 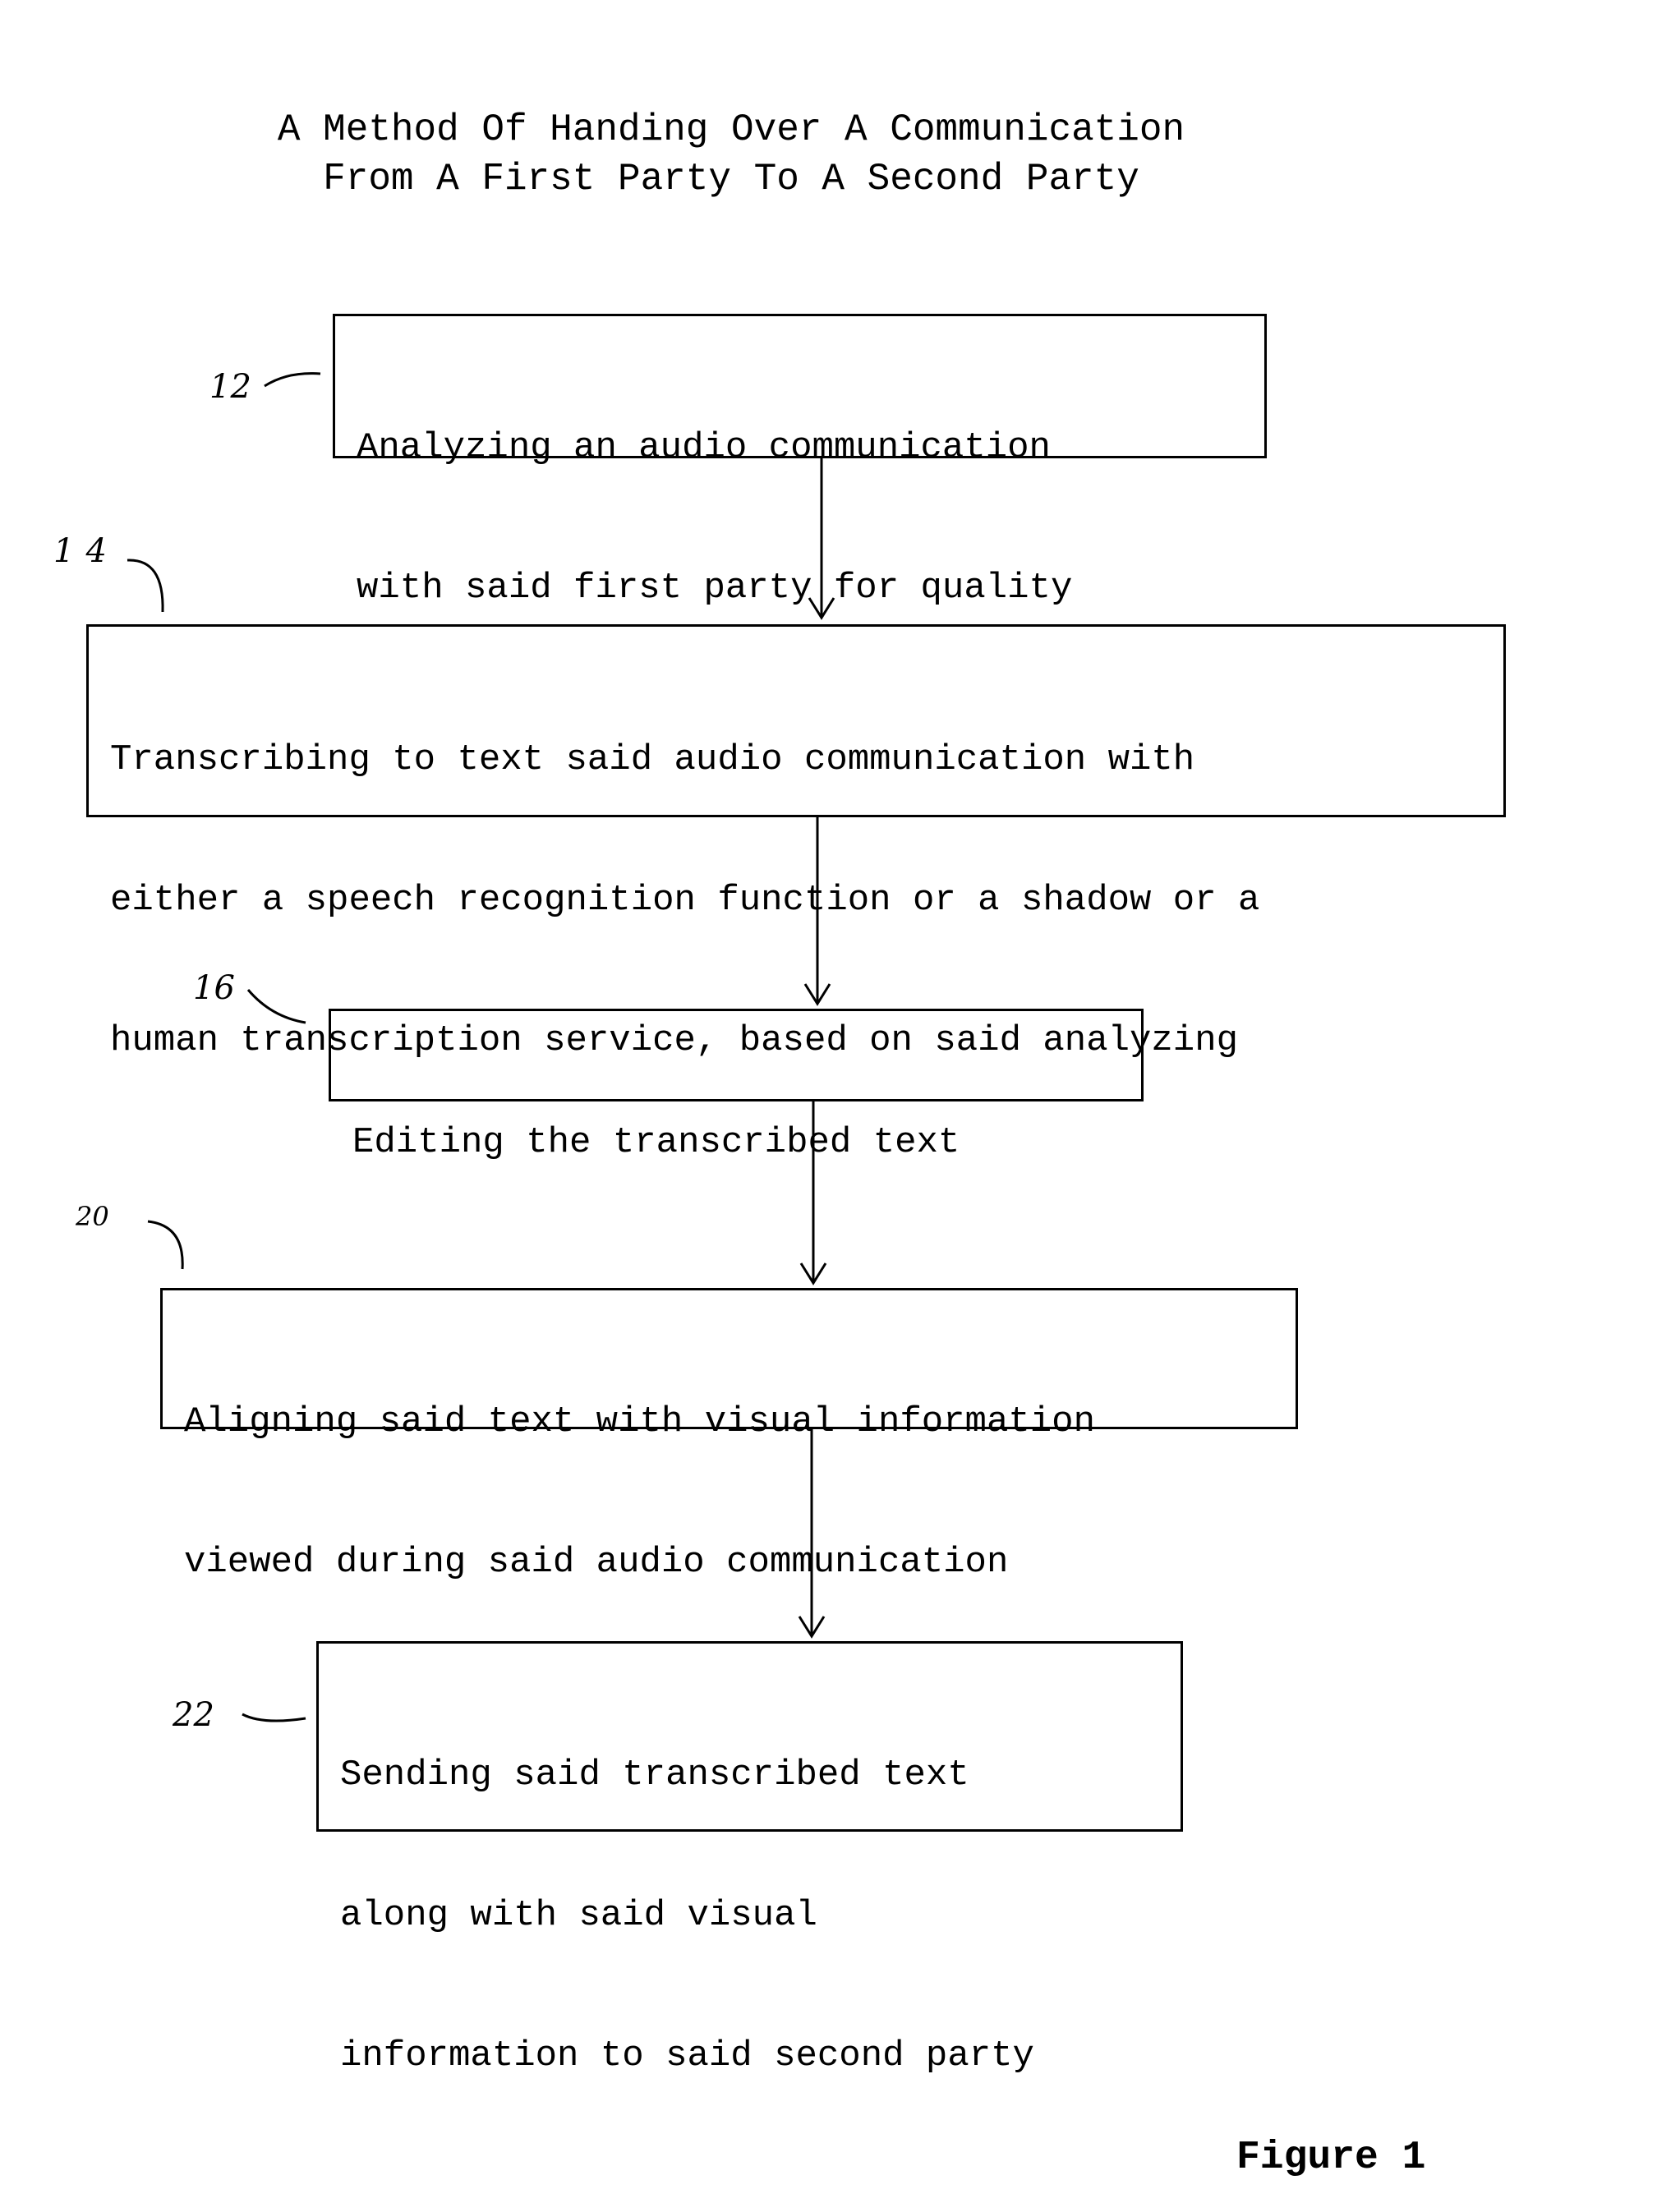 What do you see at coordinates (578, 1915) in the screenshot?
I see `step-text: along with said visual` at bounding box center [578, 1915].